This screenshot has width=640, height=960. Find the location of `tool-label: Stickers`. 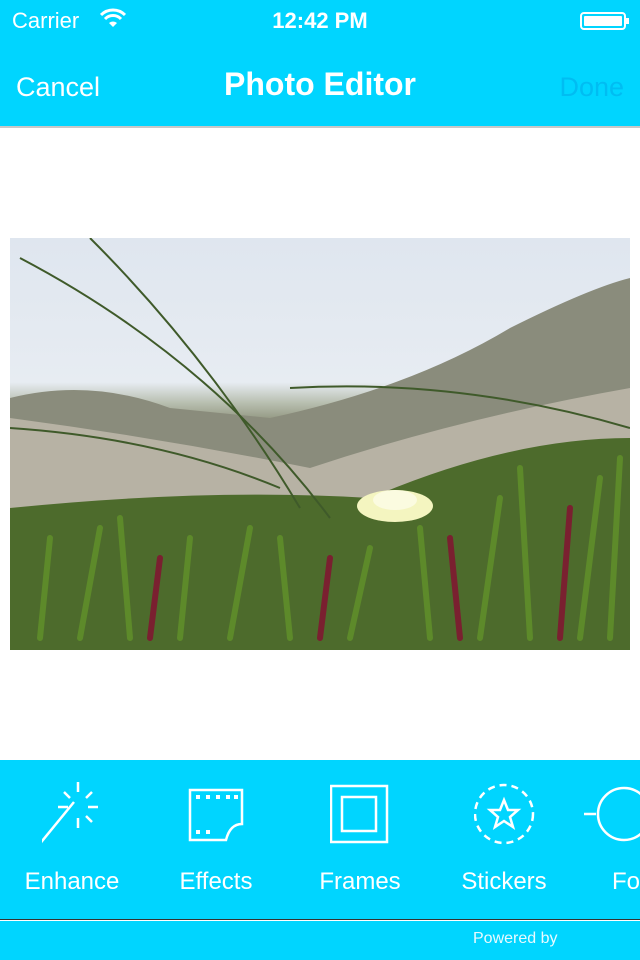

tool-label: Stickers is located at coordinates (504, 881).